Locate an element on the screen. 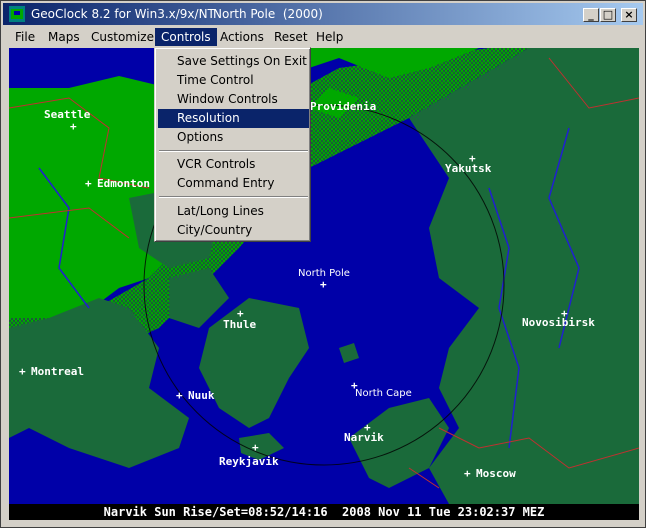  menu-item-resolution: Resolution is located at coordinates (233, 118).